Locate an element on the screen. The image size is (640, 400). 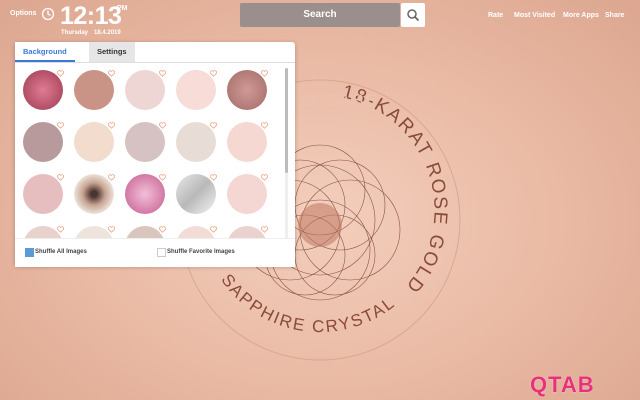
nav-rate: Rate is located at coordinates (495, 15).